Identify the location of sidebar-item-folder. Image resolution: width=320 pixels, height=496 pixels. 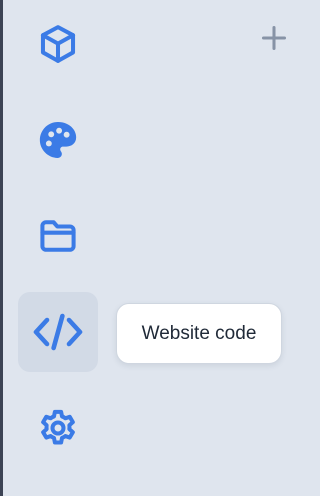
(58, 236).